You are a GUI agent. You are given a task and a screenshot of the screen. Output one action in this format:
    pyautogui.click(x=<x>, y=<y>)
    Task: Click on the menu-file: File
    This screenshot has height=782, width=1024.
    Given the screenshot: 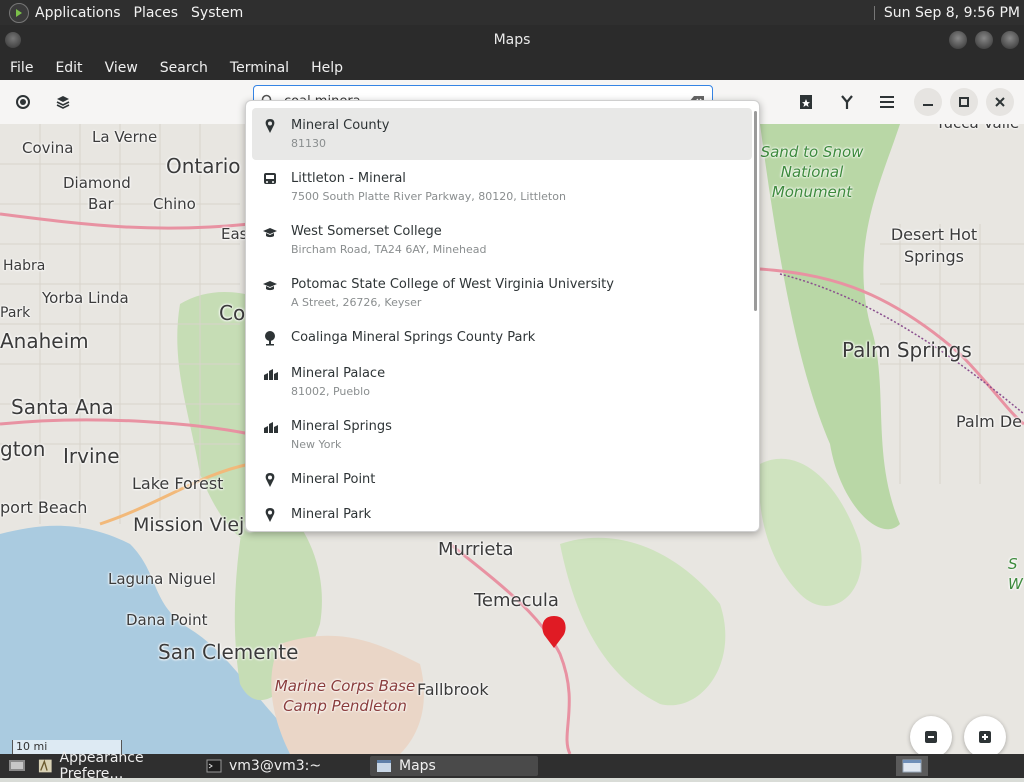 What is the action you would take?
    pyautogui.click(x=22, y=68)
    